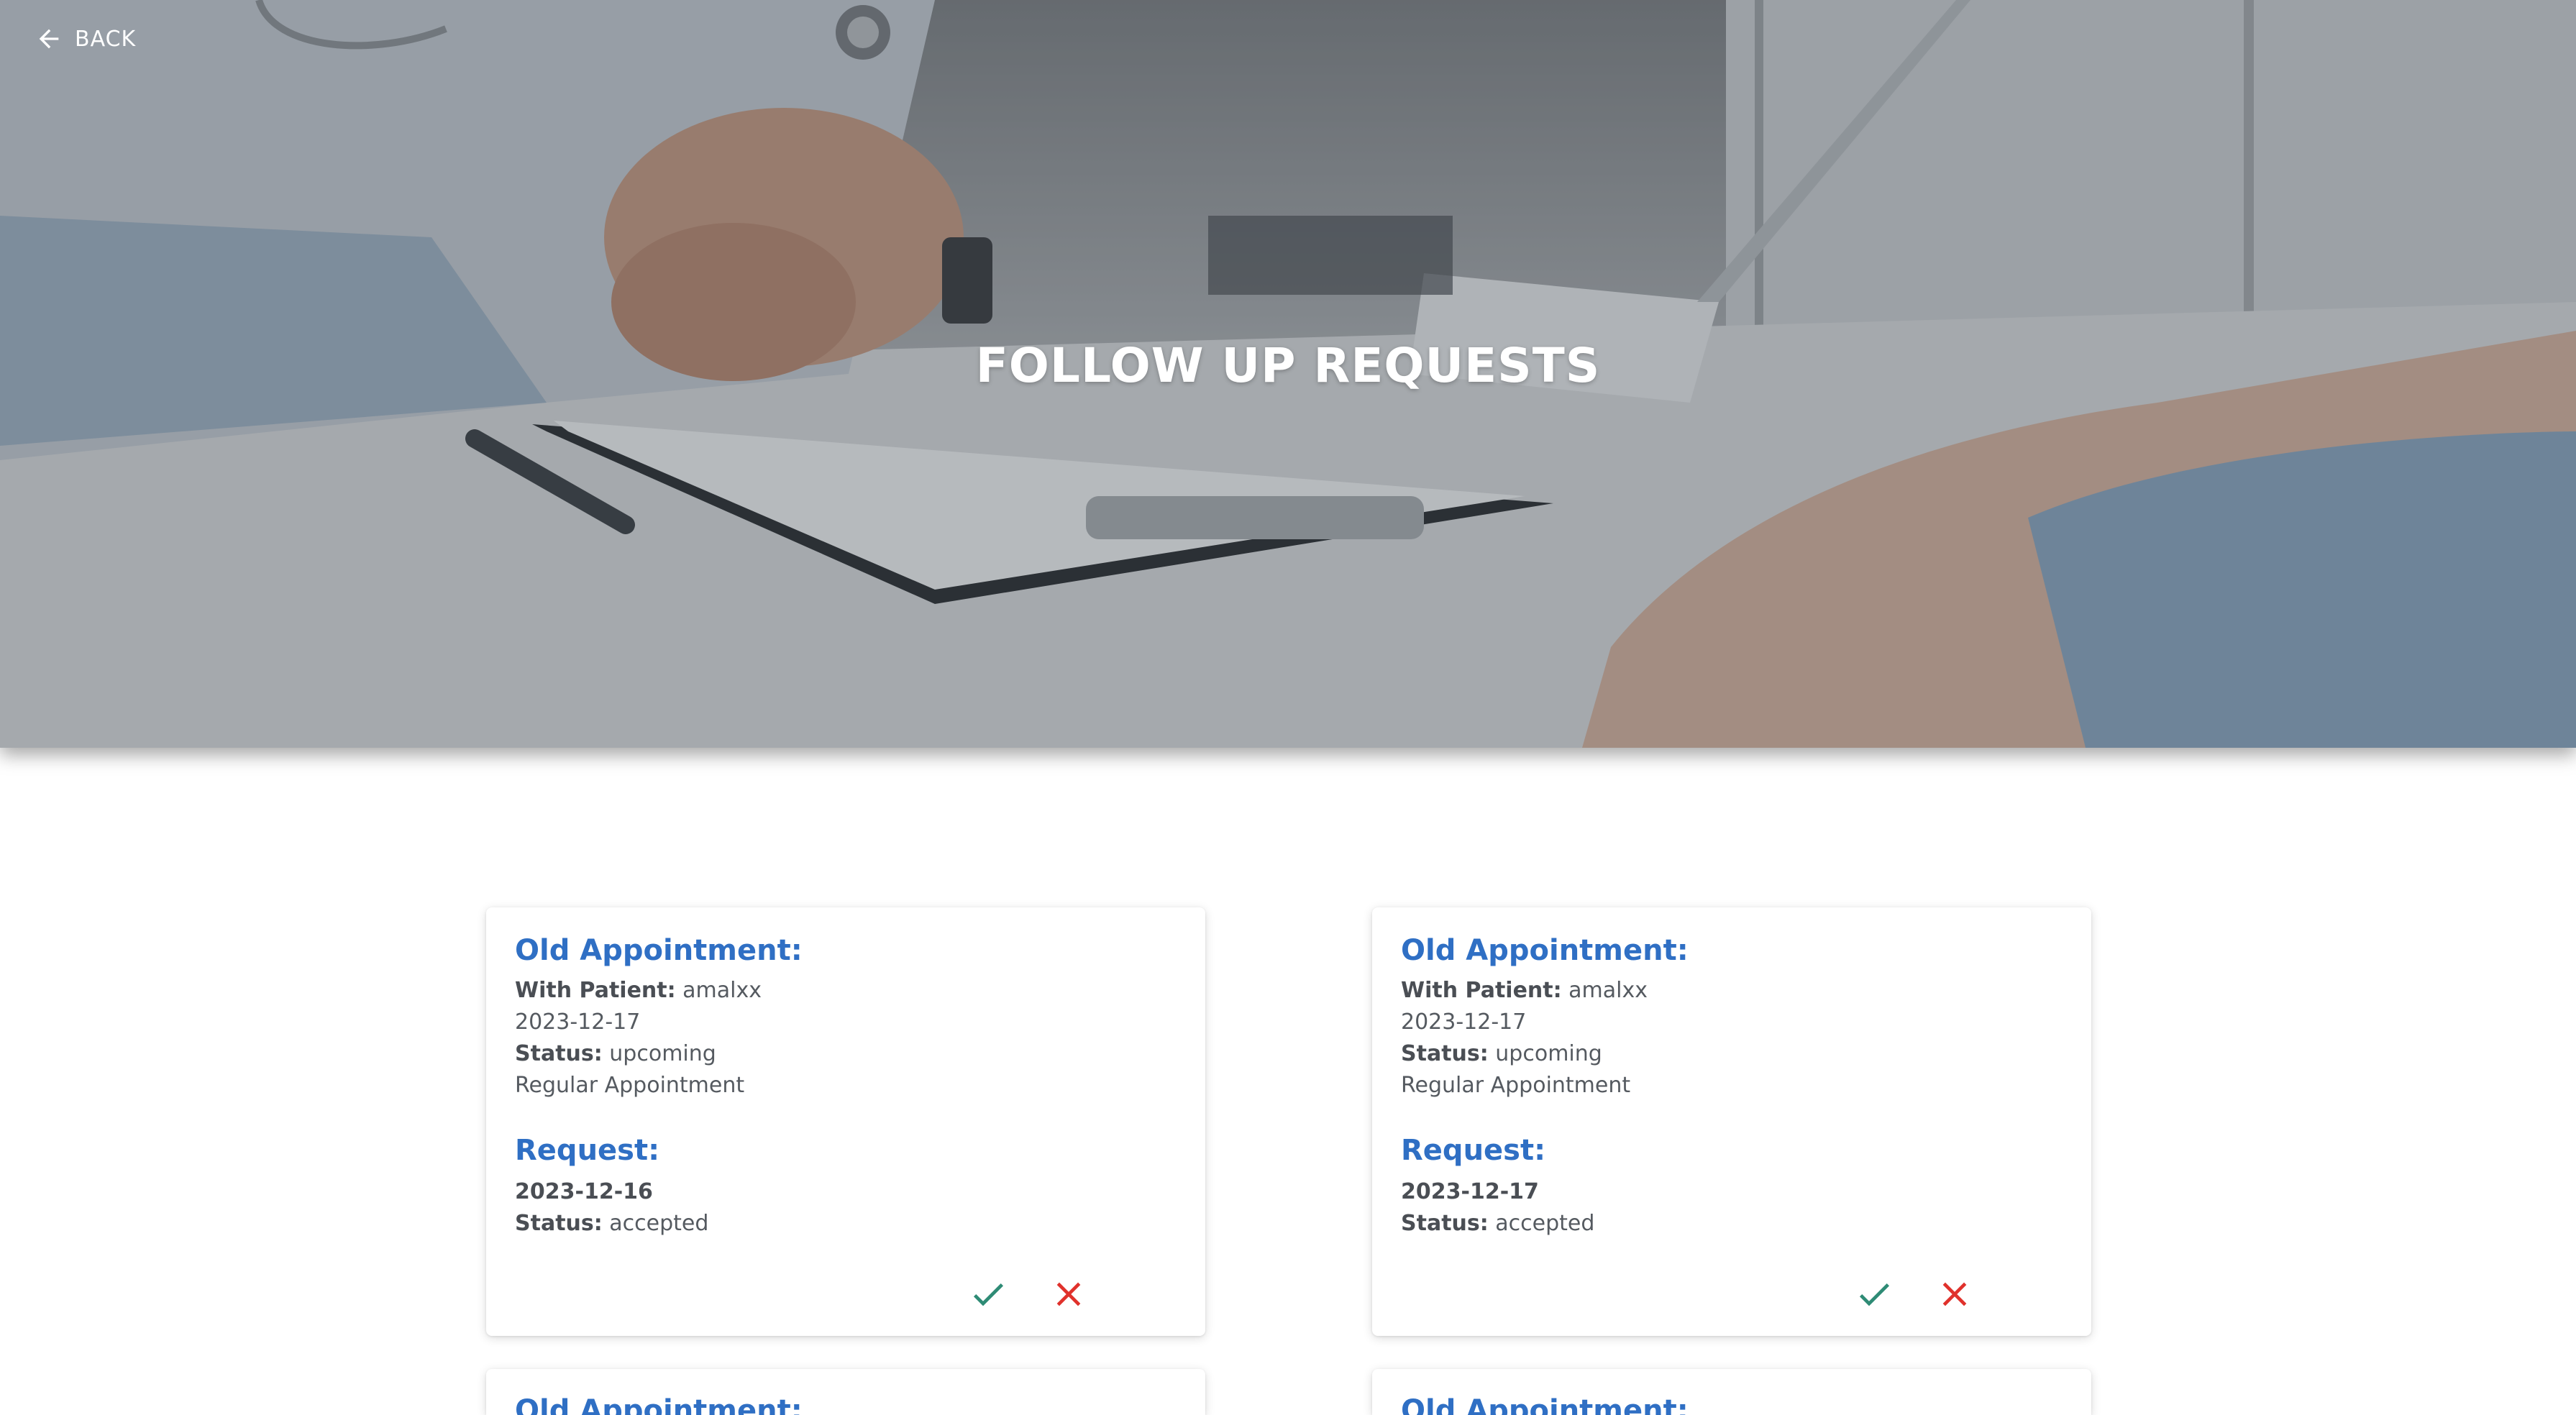 This screenshot has height=1415, width=2576. Describe the element at coordinates (49, 39) in the screenshot. I see `arrow-left-icon` at that location.